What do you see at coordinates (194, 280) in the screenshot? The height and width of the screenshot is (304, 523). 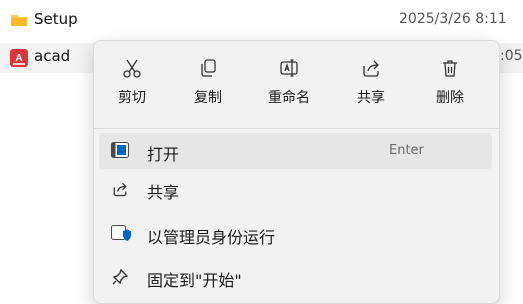 I see `menu-item-label: 固定到"开始"` at bounding box center [194, 280].